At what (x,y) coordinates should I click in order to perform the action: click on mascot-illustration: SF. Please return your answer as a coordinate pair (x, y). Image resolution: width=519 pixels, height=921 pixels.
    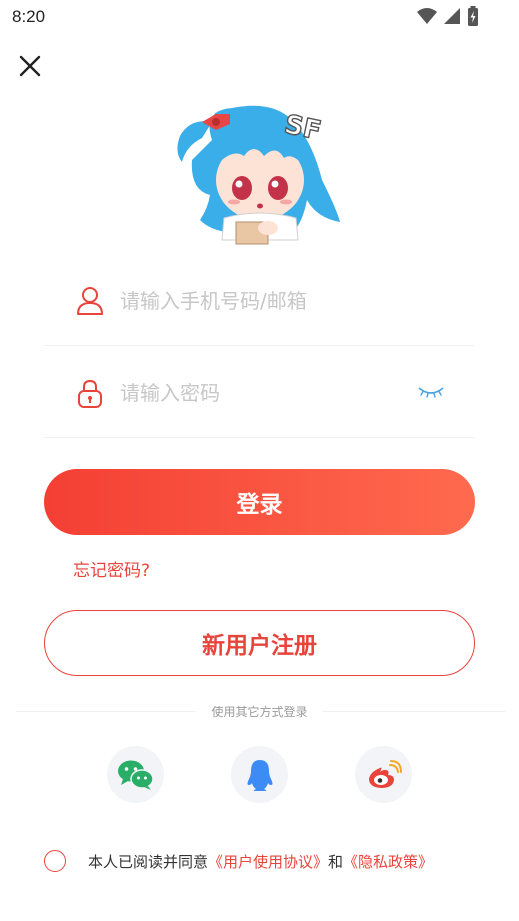
    Looking at the image, I should click on (258, 174).